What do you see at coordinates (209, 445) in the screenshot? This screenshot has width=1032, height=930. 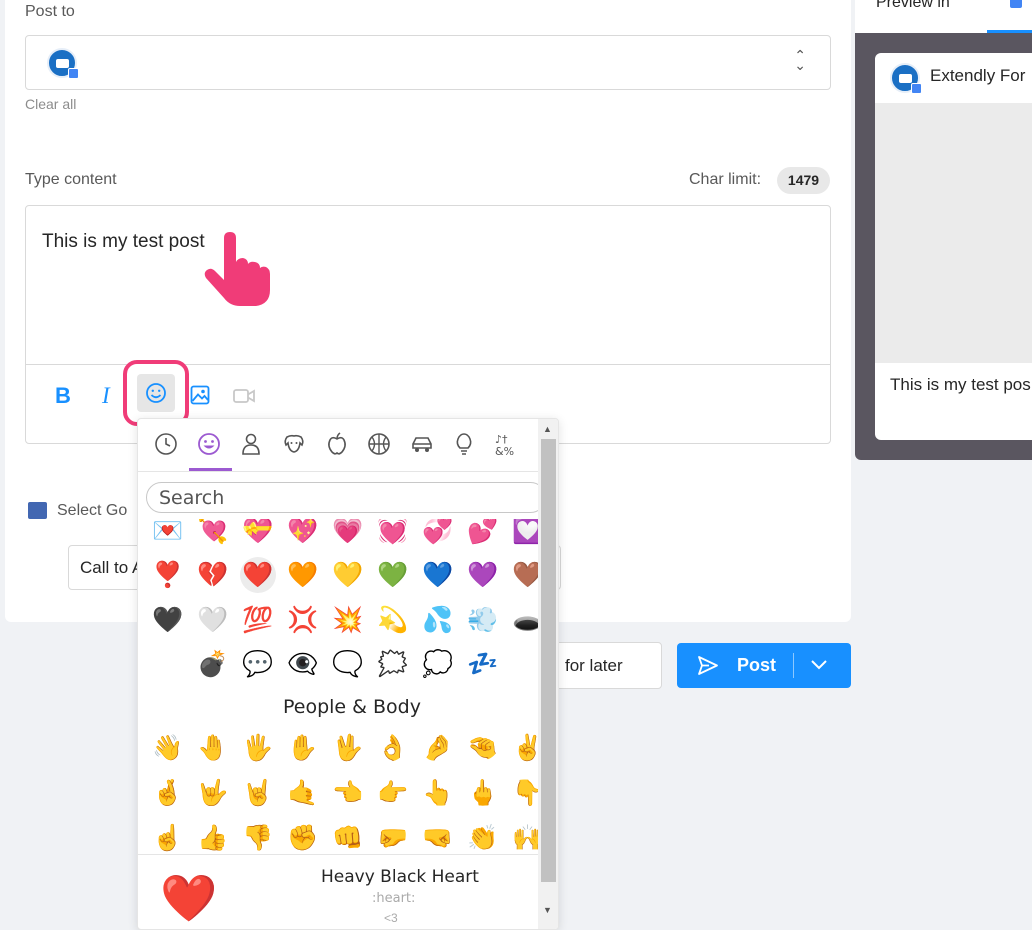 I see `smileys-icon` at bounding box center [209, 445].